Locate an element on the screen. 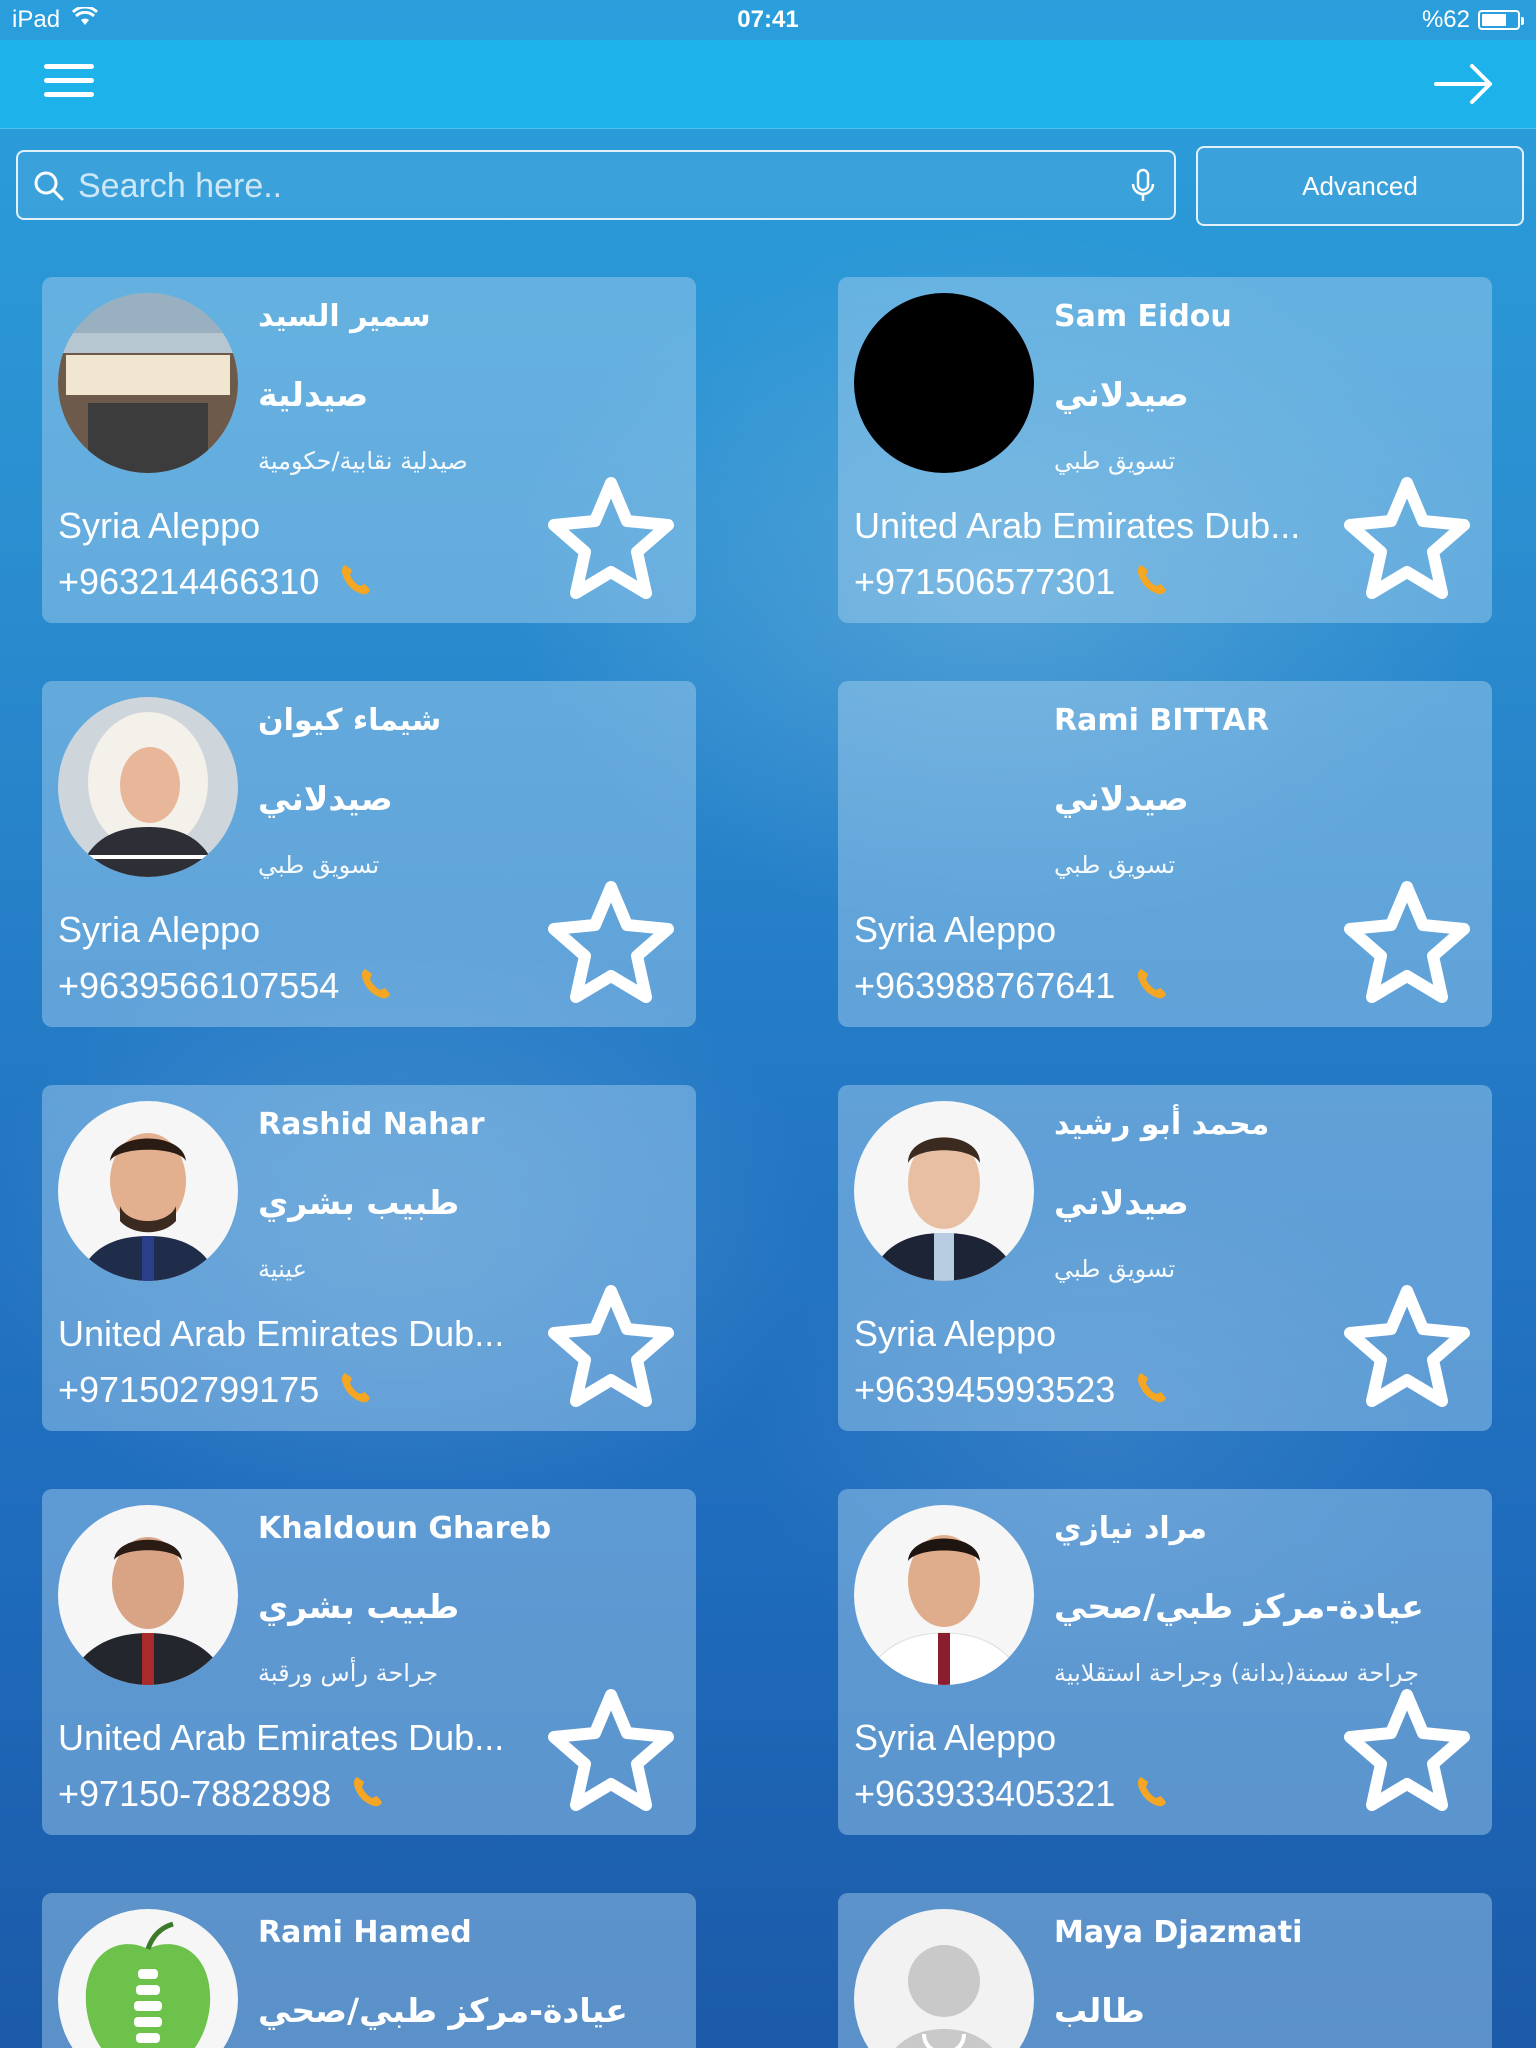 The width and height of the screenshot is (1536, 2048). avatar-green-apple-spine is located at coordinates (148, 1978).